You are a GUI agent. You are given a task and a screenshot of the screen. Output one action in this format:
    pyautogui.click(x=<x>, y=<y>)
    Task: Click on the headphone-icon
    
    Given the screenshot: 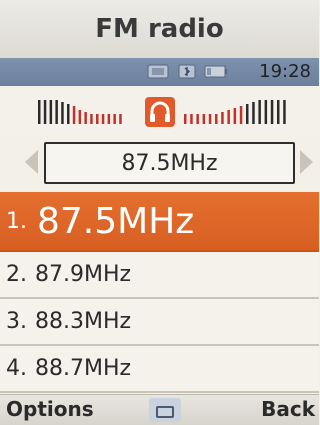 What is the action you would take?
    pyautogui.click(x=160, y=112)
    